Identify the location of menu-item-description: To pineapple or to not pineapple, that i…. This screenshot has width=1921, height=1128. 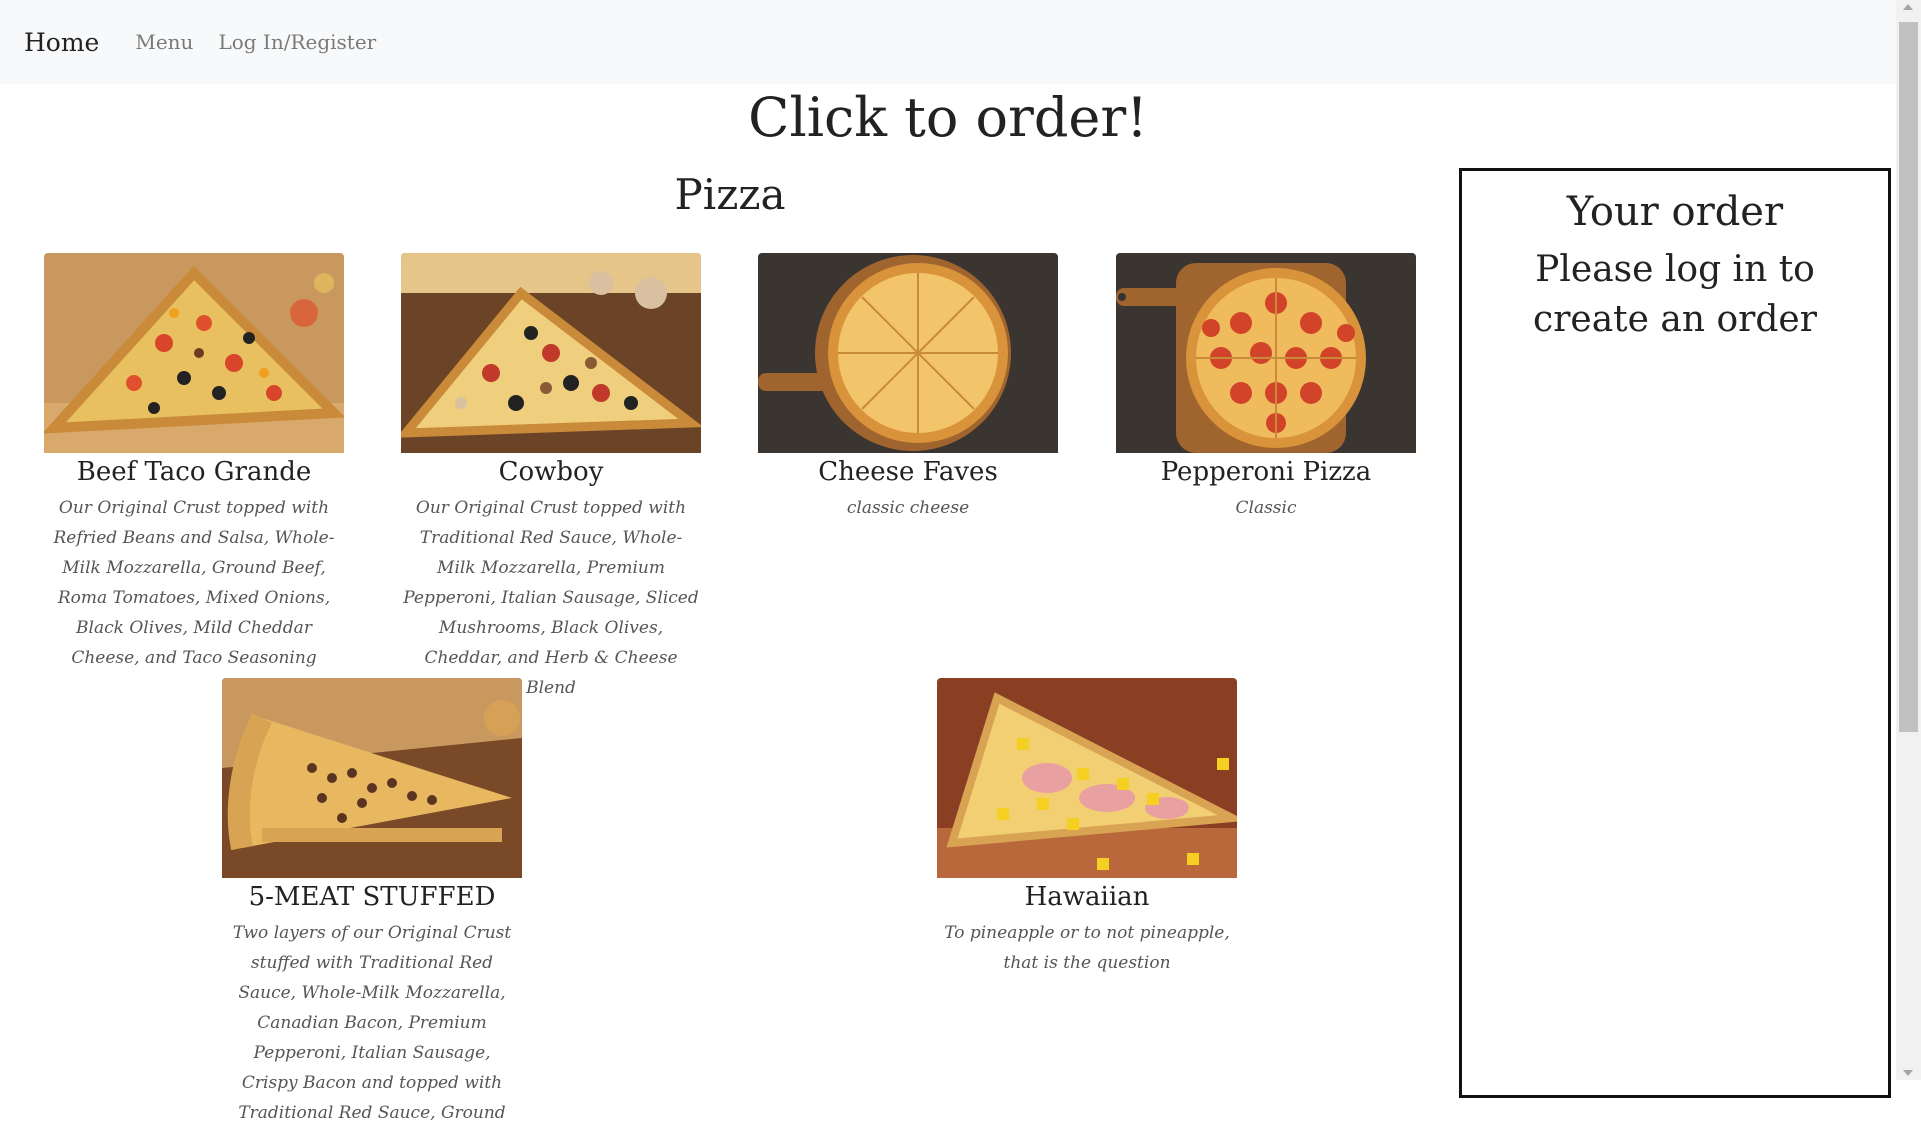
(1087, 948).